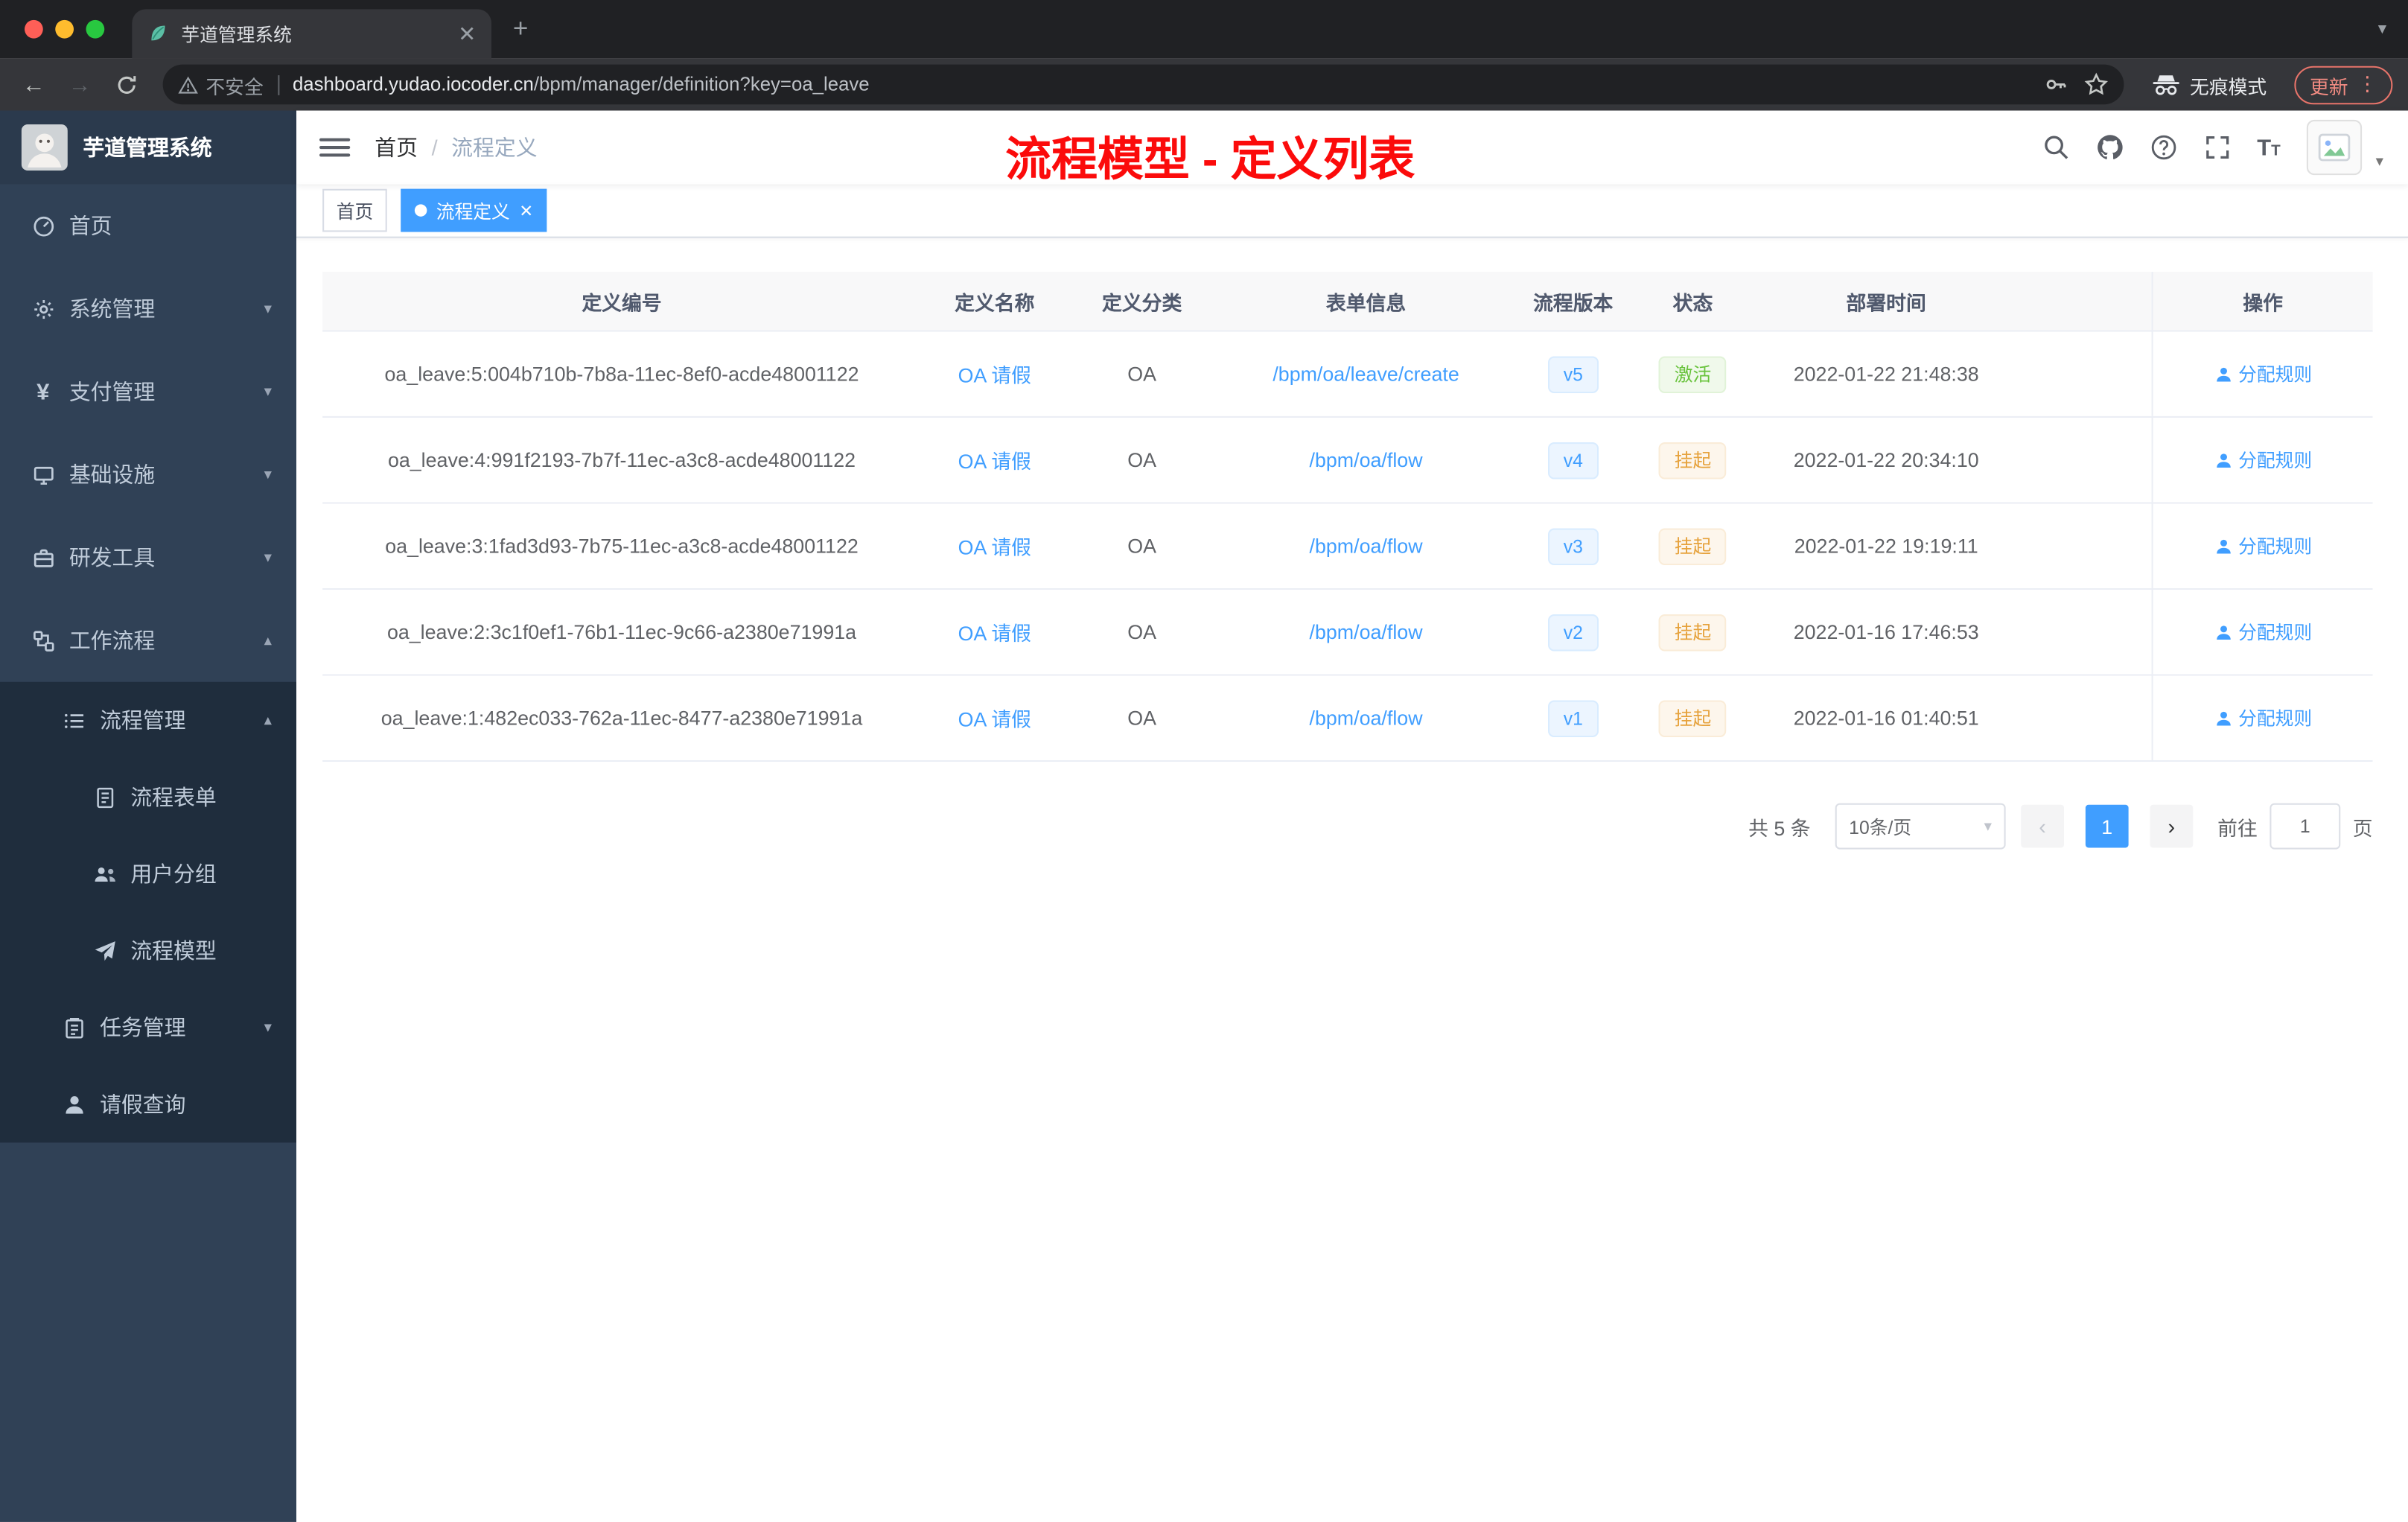 Image resolution: width=2408 pixels, height=1522 pixels. What do you see at coordinates (80, 84) in the screenshot?
I see `forward-button: →` at bounding box center [80, 84].